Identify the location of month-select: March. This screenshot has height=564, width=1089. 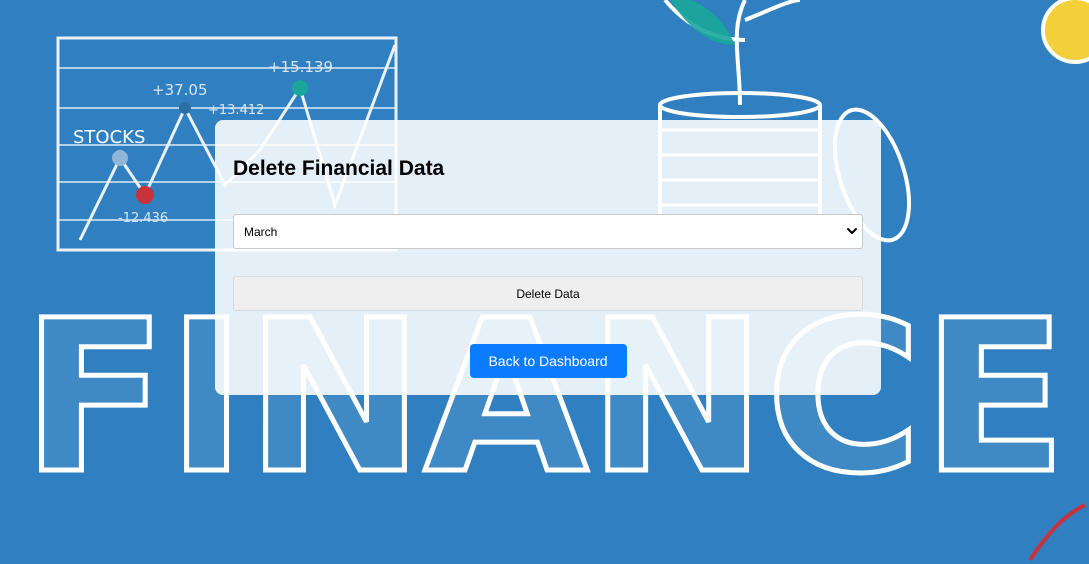
(548, 231).